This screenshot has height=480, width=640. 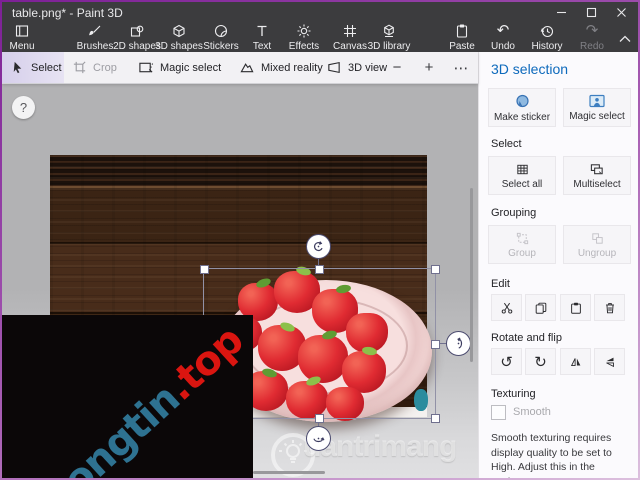 What do you see at coordinates (179, 31) in the screenshot?
I see `3d-shapes-icon` at bounding box center [179, 31].